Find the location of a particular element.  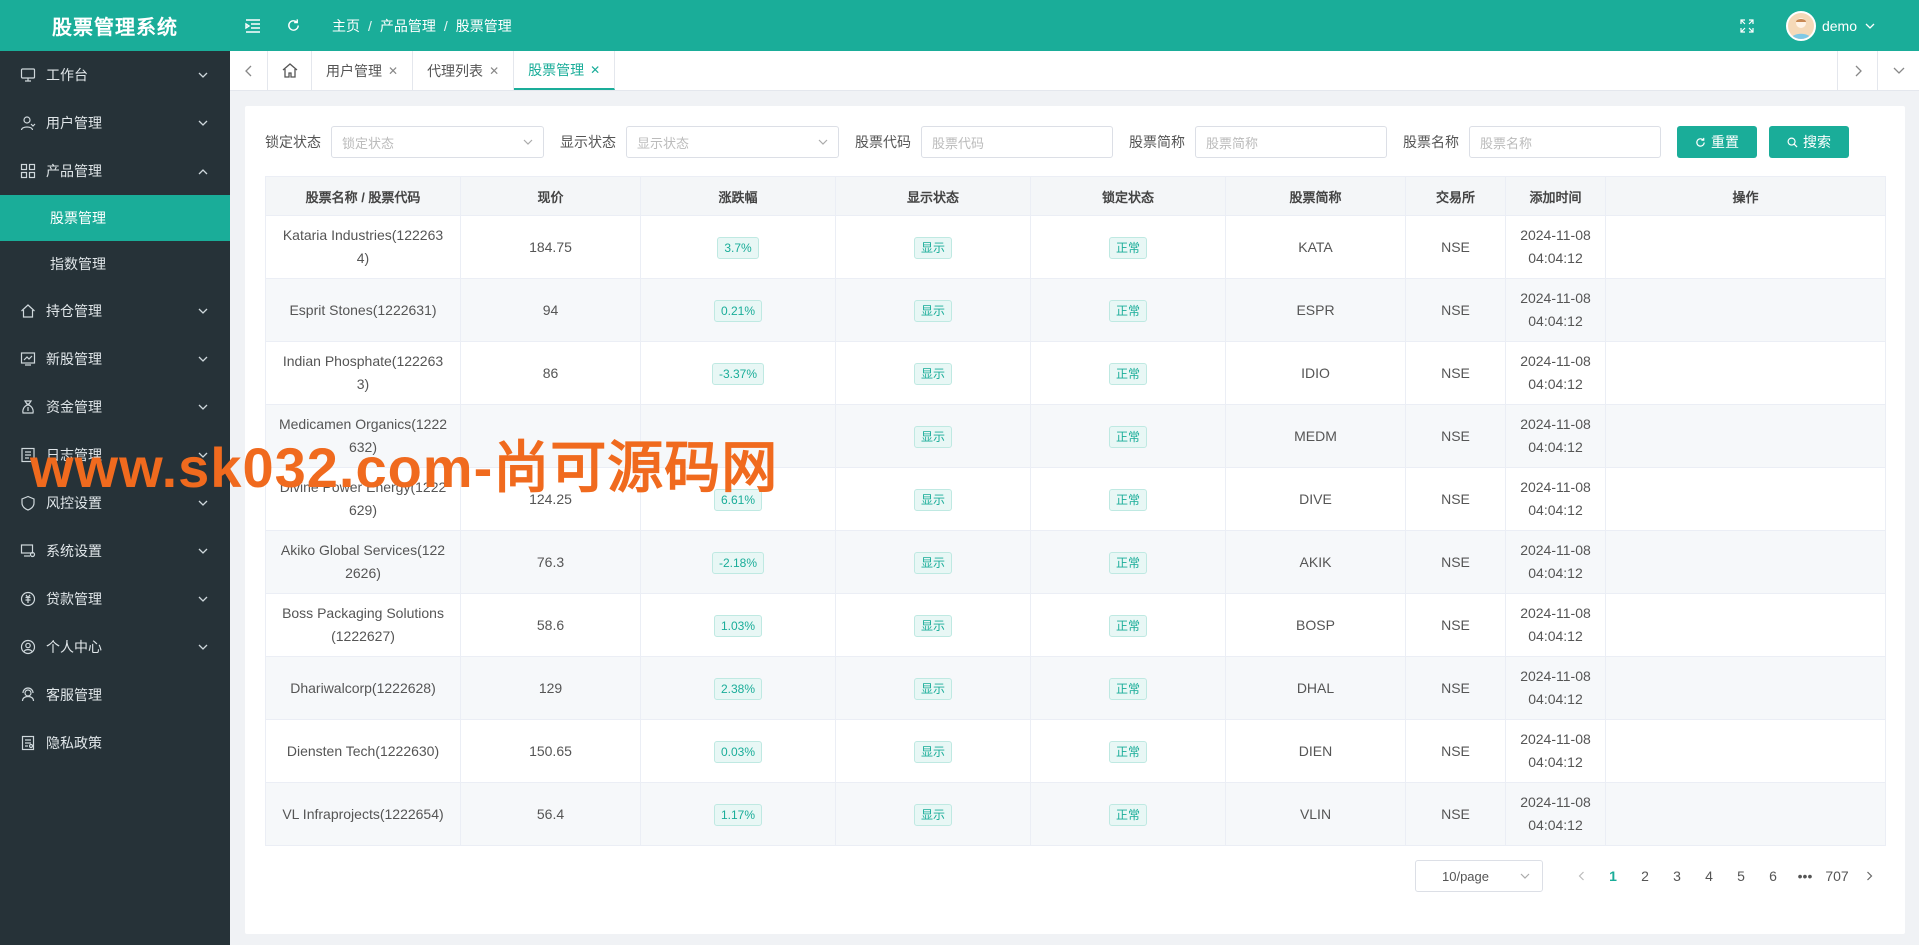

prev-page-button is located at coordinates (1581, 876).